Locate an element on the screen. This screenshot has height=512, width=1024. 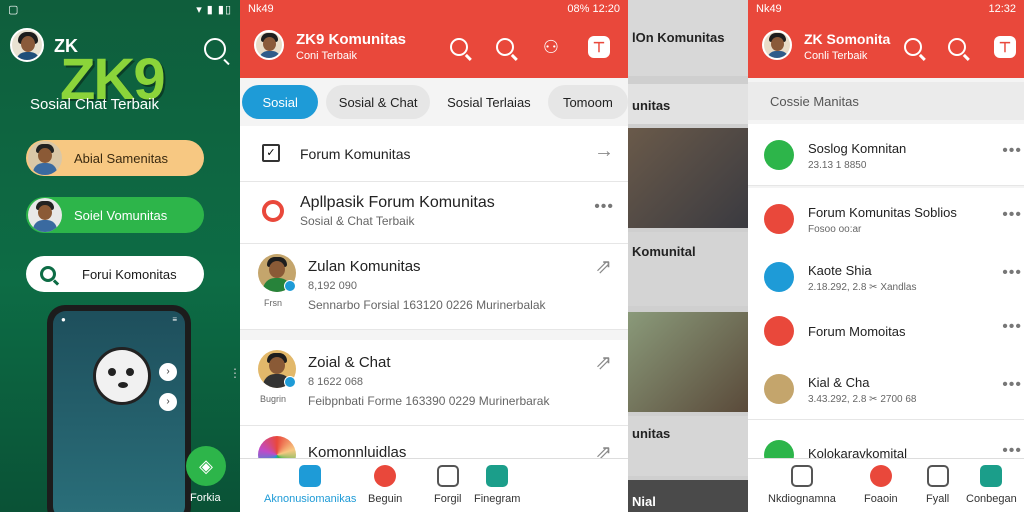
list-label: Zoial & Chat is located at coordinates (349, 362).